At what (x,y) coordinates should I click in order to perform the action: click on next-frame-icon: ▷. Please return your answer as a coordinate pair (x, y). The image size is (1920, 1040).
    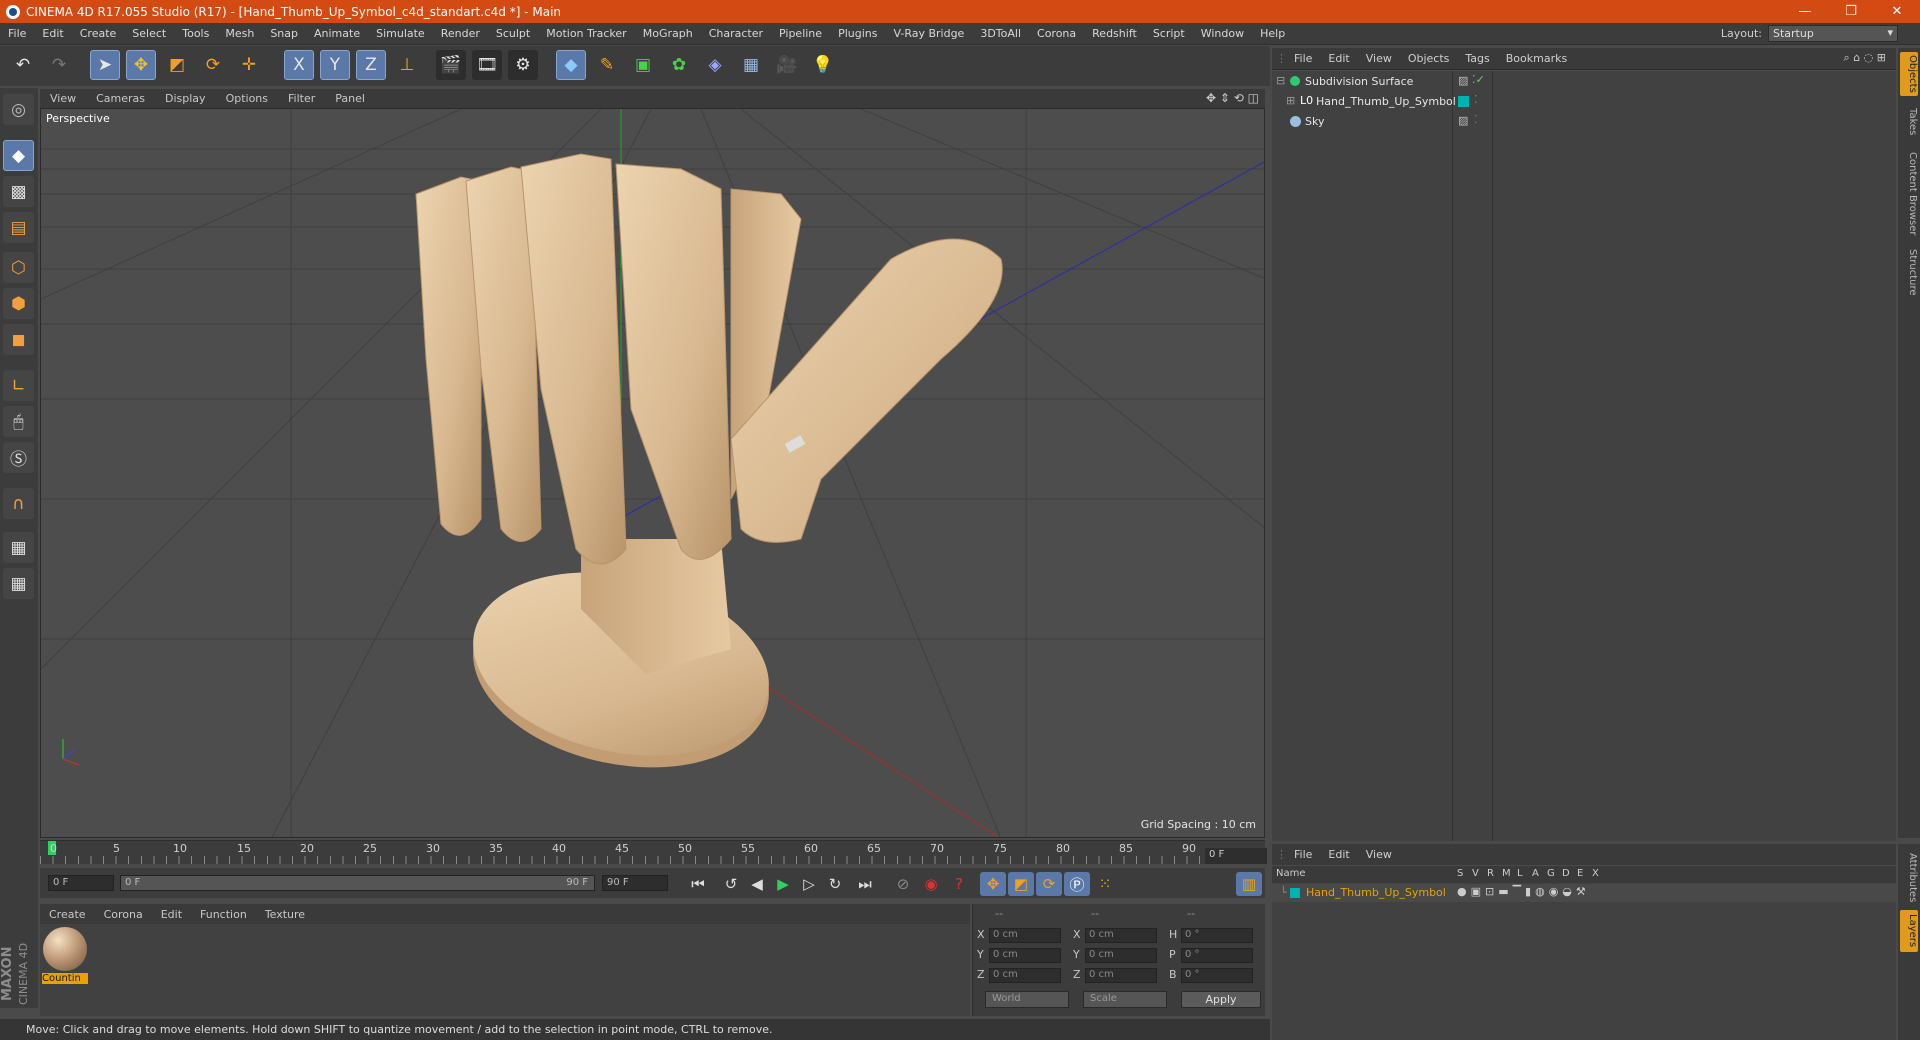
    Looking at the image, I should click on (809, 884).